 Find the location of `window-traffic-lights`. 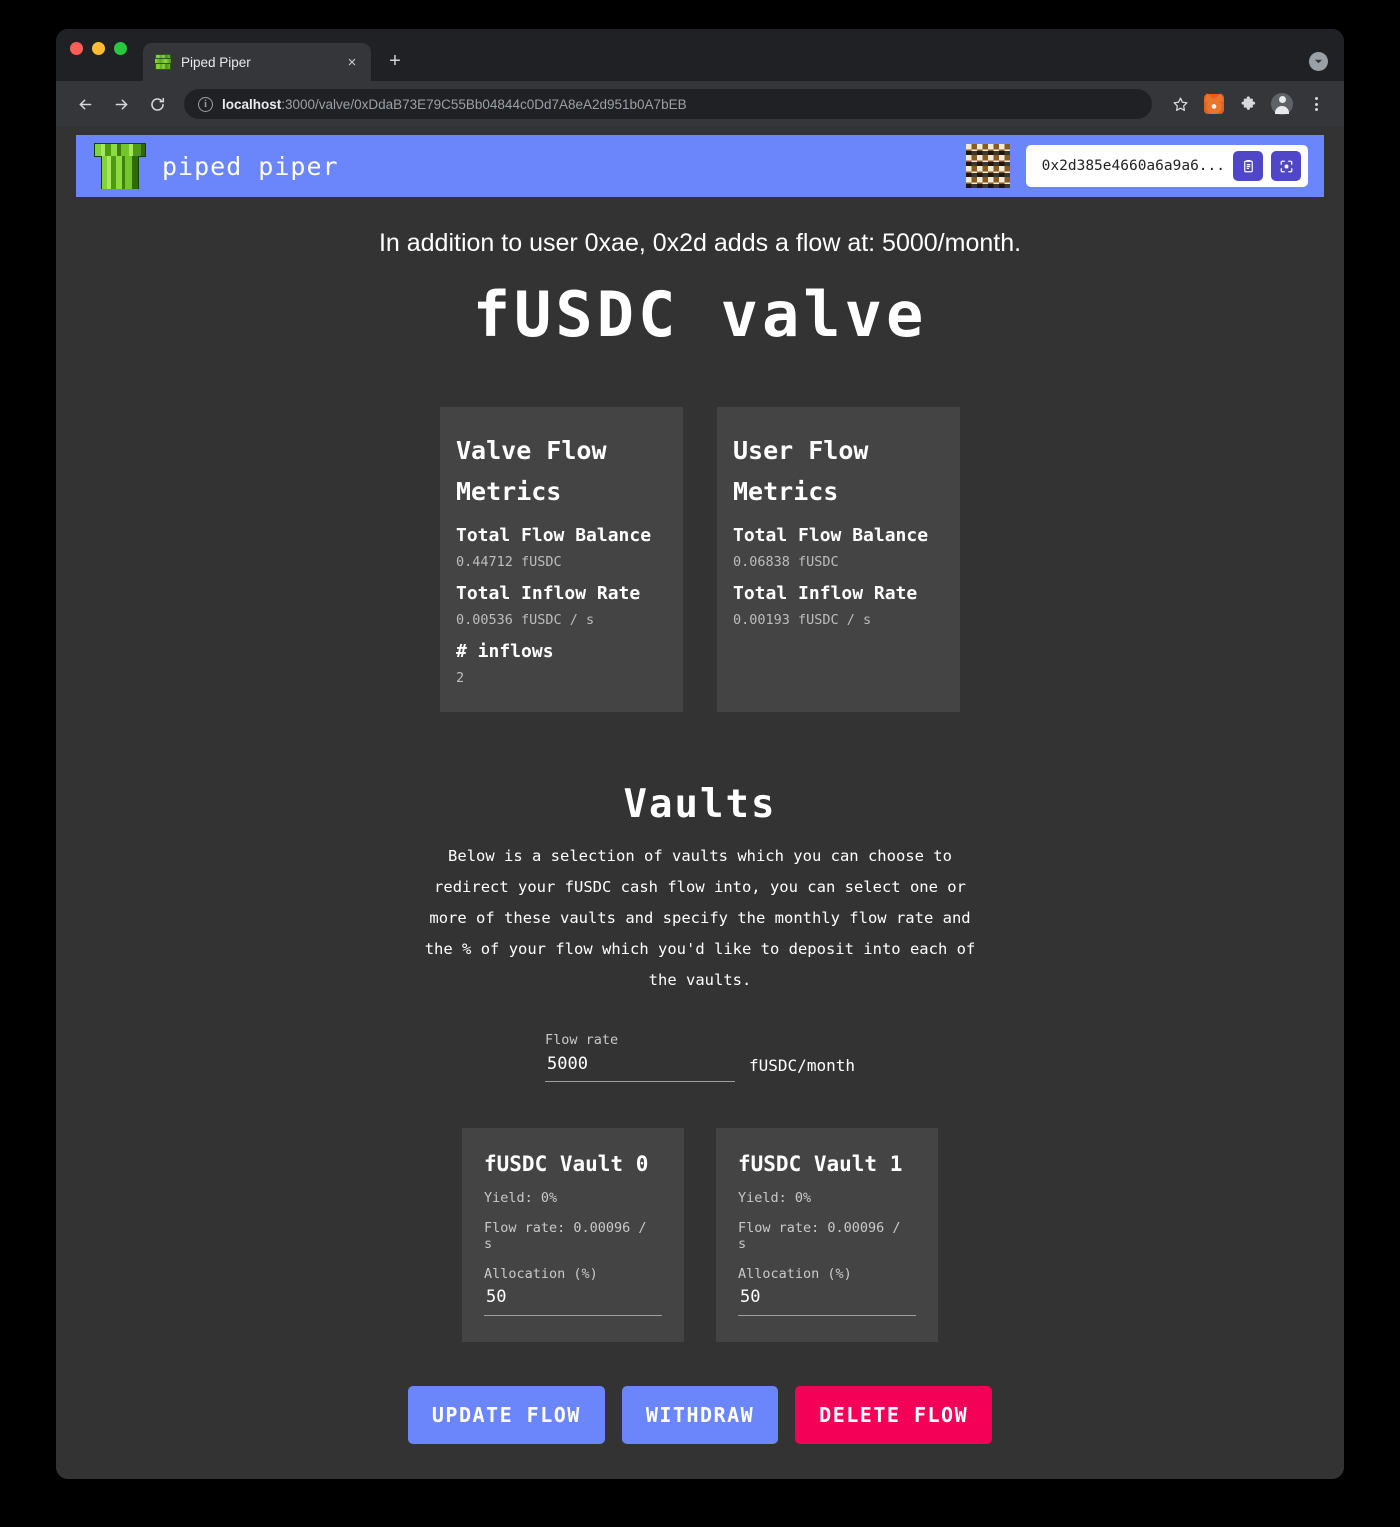

window-traffic-lights is located at coordinates (98, 55).